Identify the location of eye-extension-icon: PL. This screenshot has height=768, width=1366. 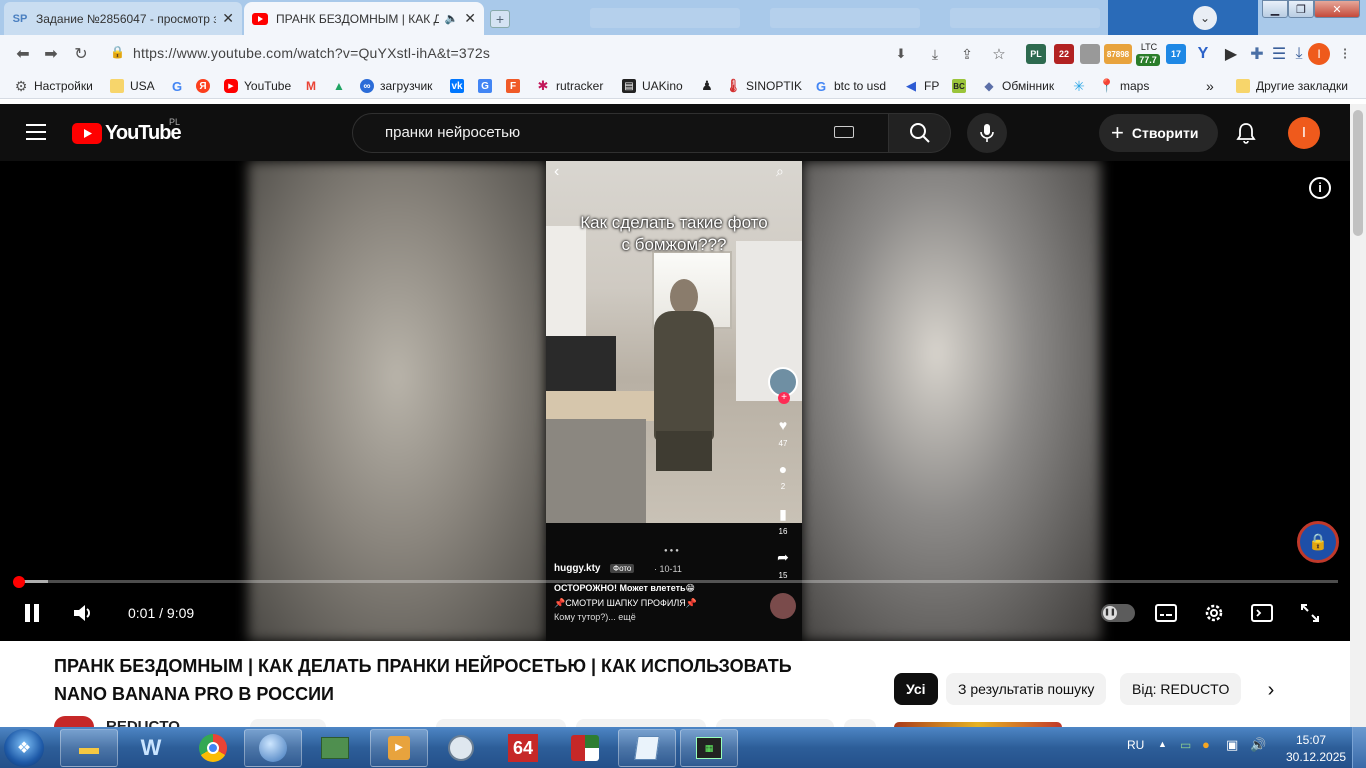
(1036, 54).